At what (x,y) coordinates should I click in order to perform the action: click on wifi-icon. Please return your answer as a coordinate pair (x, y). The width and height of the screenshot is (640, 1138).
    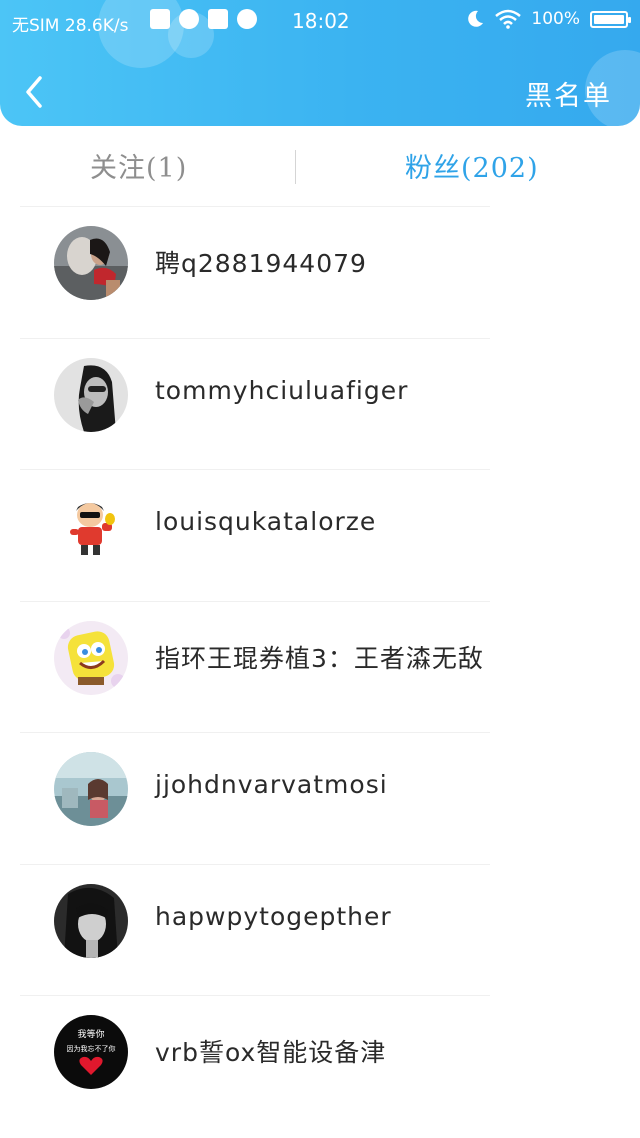
    Looking at the image, I should click on (508, 19).